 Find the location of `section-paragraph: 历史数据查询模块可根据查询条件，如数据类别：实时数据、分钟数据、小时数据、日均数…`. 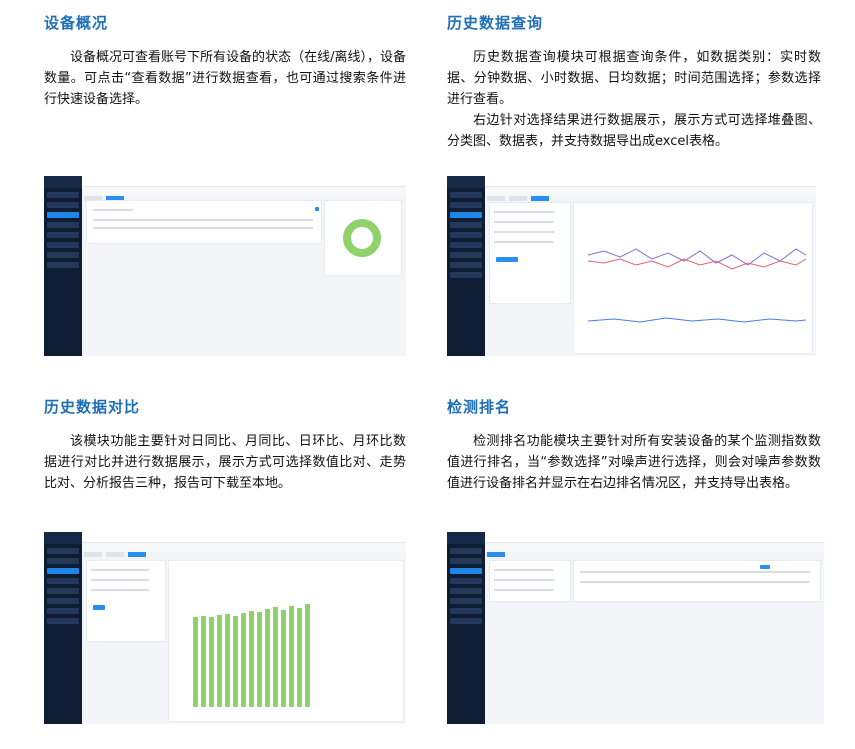

section-paragraph: 历史数据查询模块可根据查询条件，如数据类别：实时数据、分钟数据、小时数据、日均数… is located at coordinates (634, 78).